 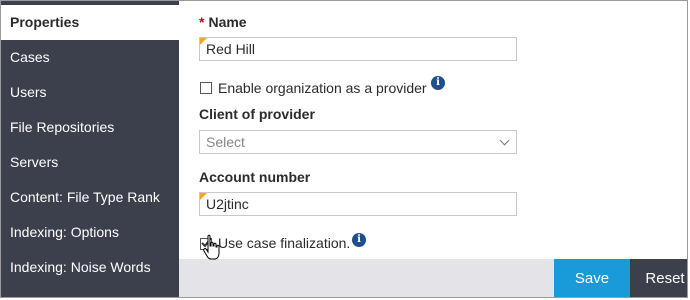 What do you see at coordinates (255, 177) in the screenshot?
I see `account-number-label: Account number` at bounding box center [255, 177].